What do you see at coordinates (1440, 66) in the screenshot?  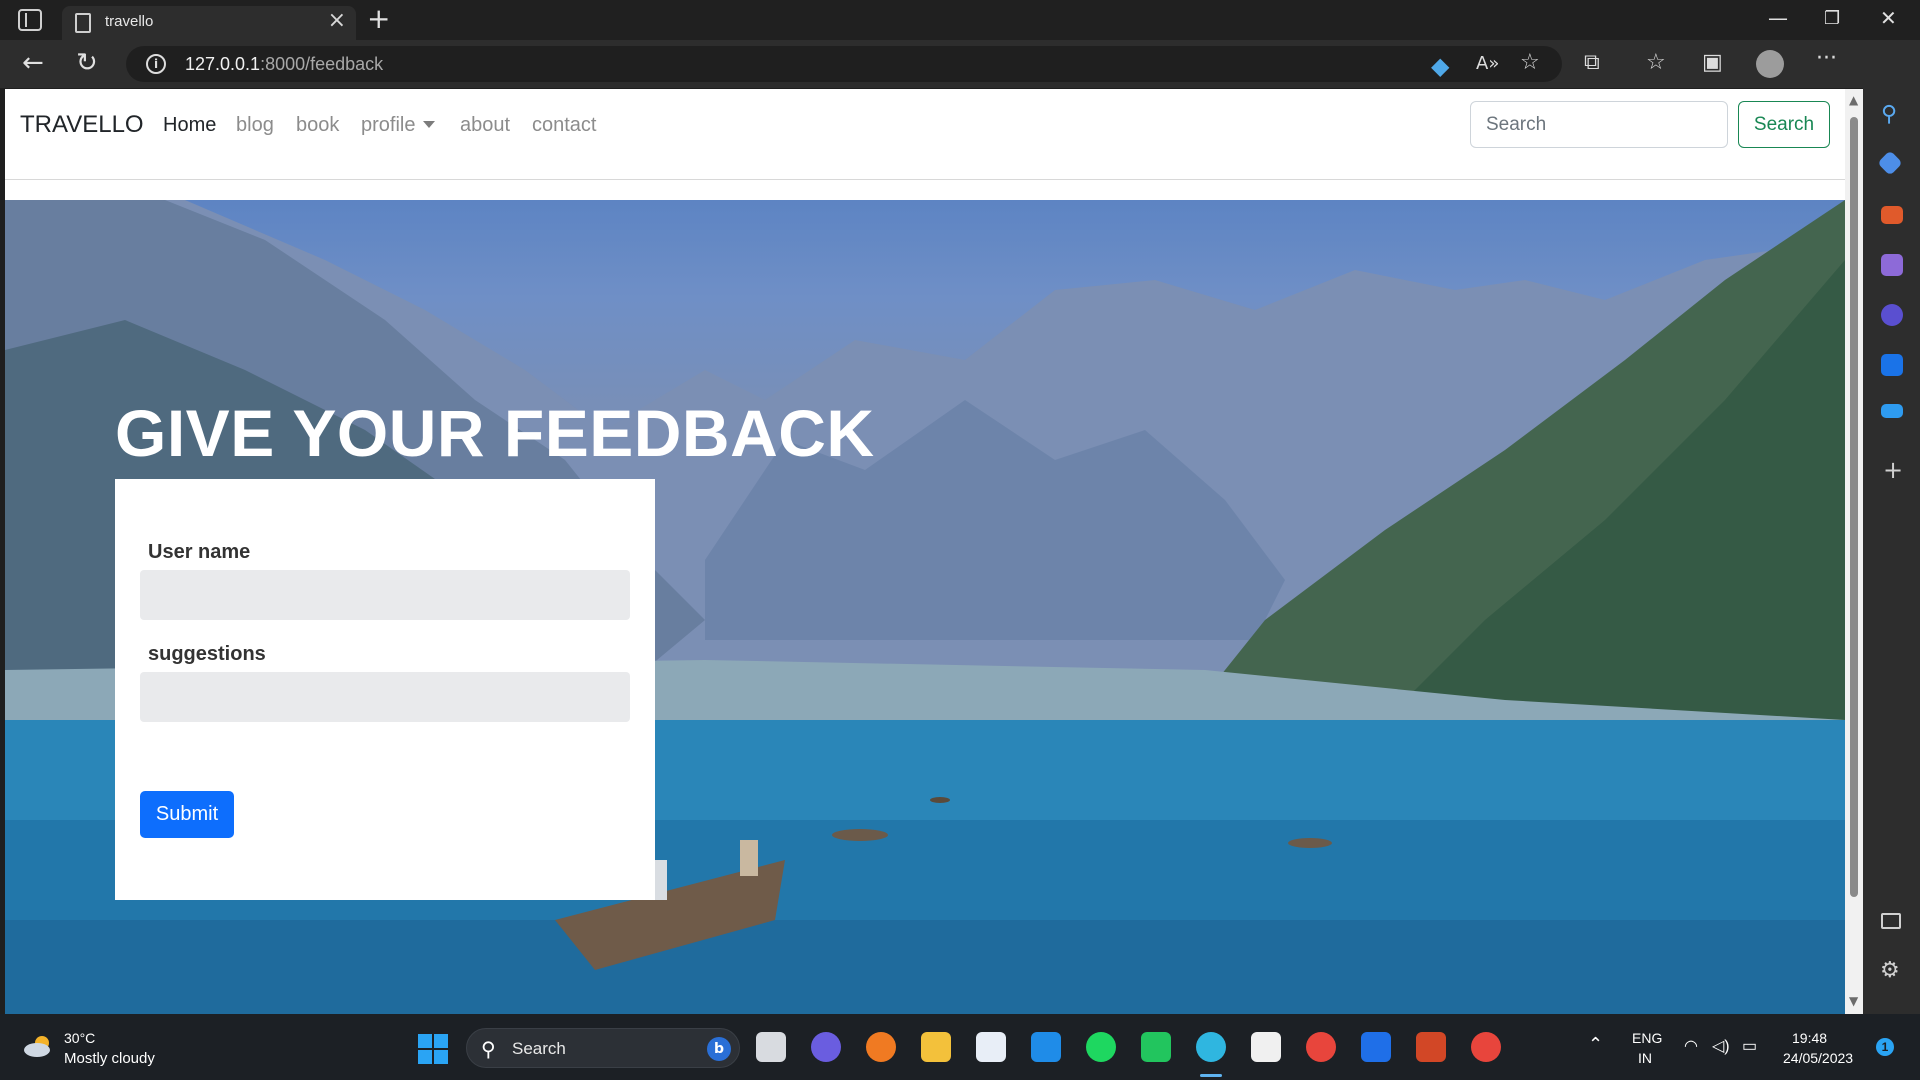 I see `shopping-tag-icon: ◆` at bounding box center [1440, 66].